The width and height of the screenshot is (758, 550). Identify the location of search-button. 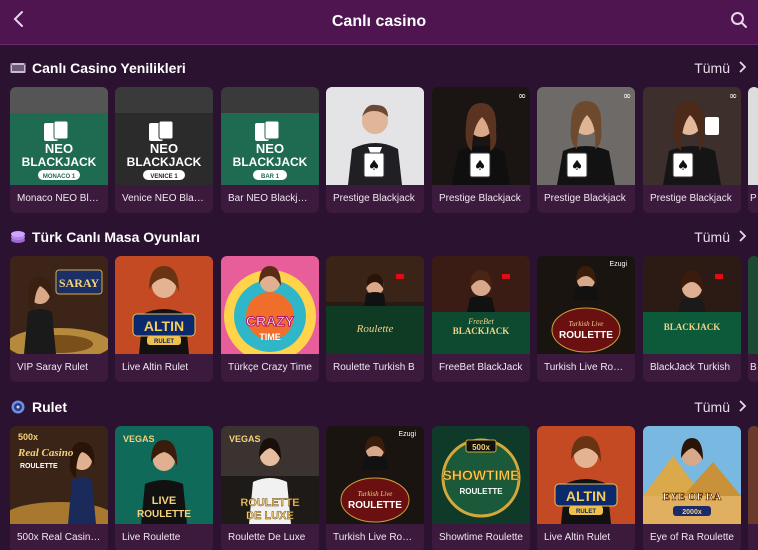
(739, 22).